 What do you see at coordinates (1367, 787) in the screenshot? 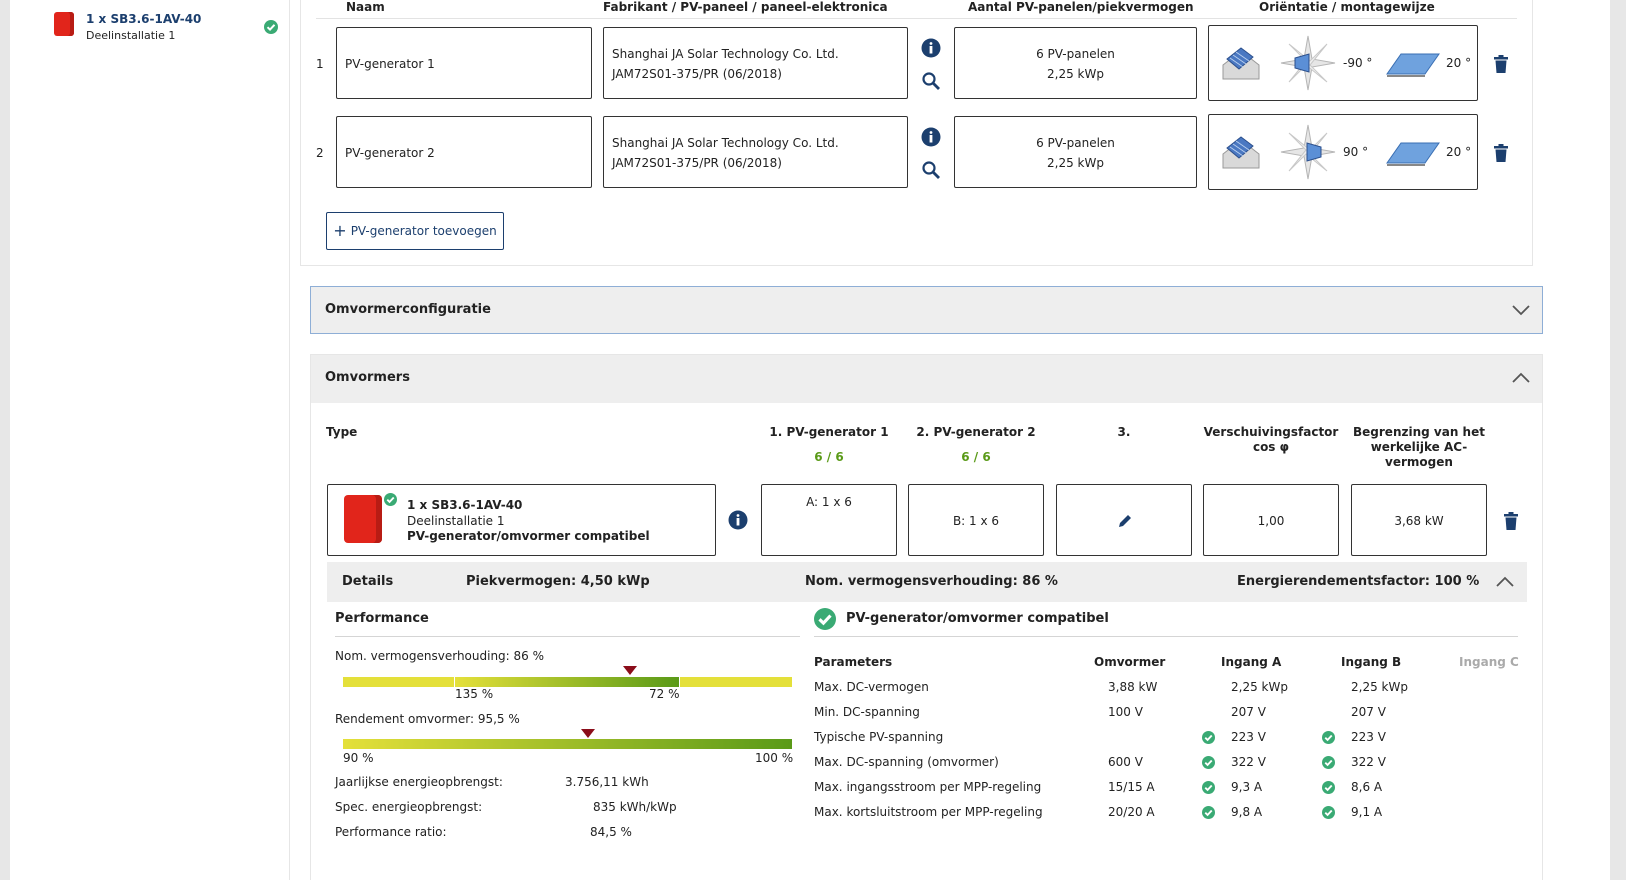
I see `param-input-b: 8,6 A` at bounding box center [1367, 787].